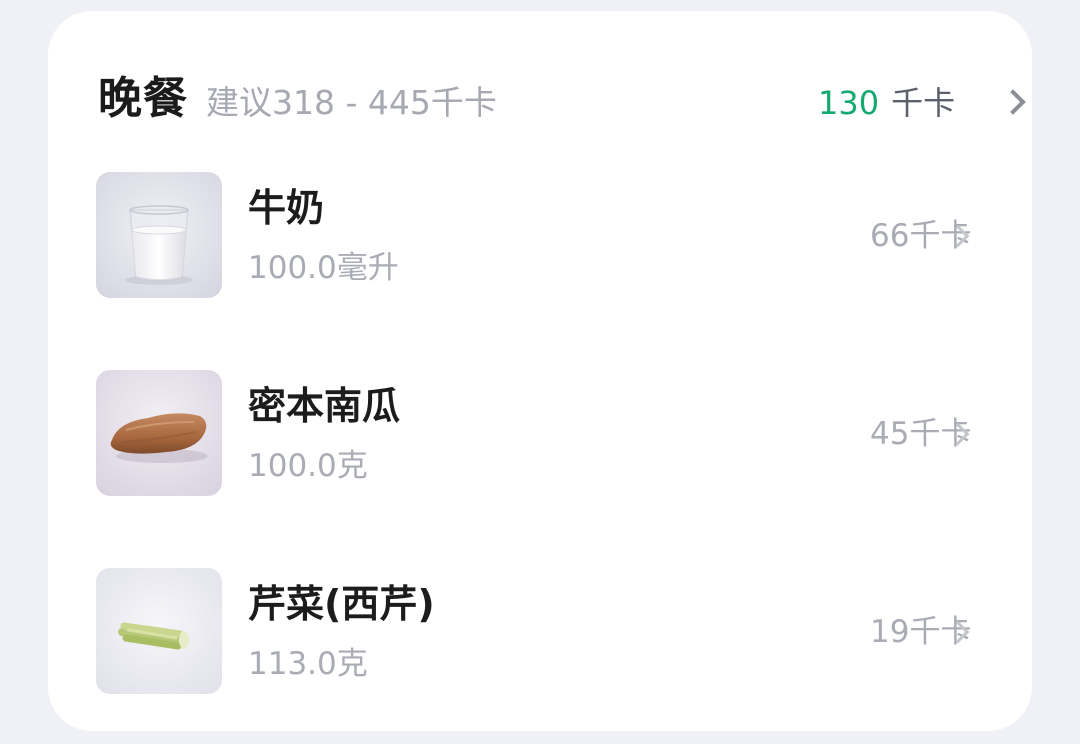  What do you see at coordinates (324, 406) in the screenshot?
I see `food-name: 密本南瓜` at bounding box center [324, 406].